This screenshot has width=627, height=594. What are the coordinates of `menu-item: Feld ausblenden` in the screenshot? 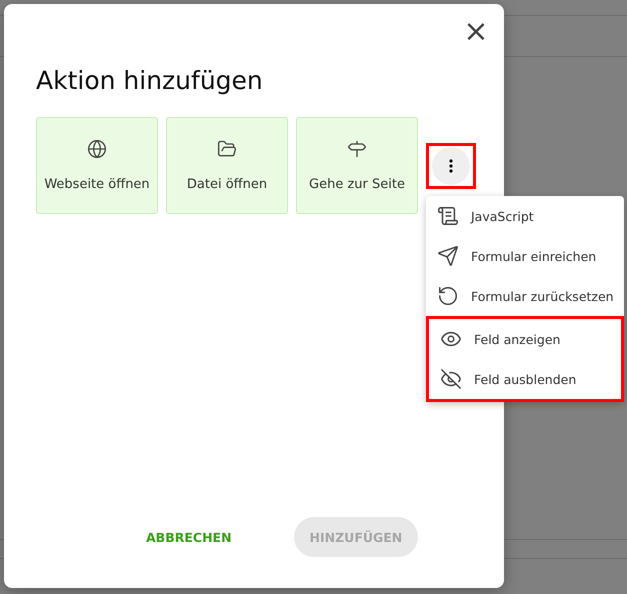 It's located at (525, 379).